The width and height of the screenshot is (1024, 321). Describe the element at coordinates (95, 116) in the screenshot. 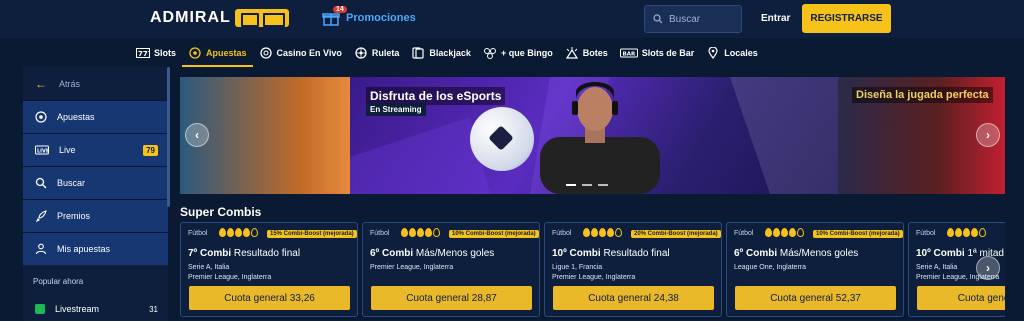

I see `sidebar-item-apuestas: Apuestas` at that location.